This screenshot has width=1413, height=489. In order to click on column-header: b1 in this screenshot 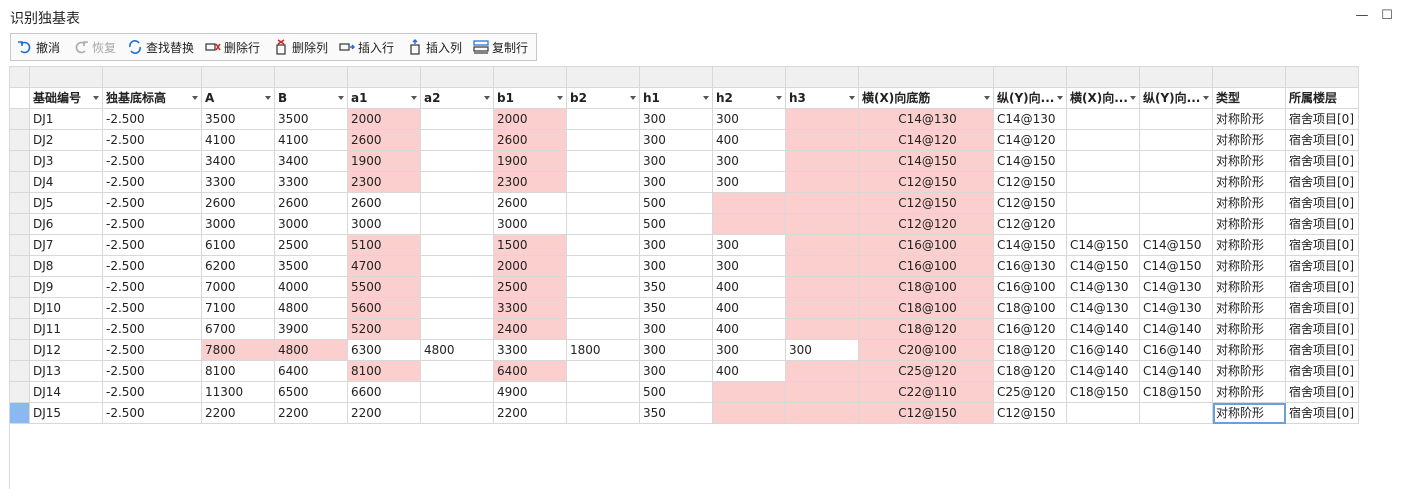, I will do `click(530, 98)`.